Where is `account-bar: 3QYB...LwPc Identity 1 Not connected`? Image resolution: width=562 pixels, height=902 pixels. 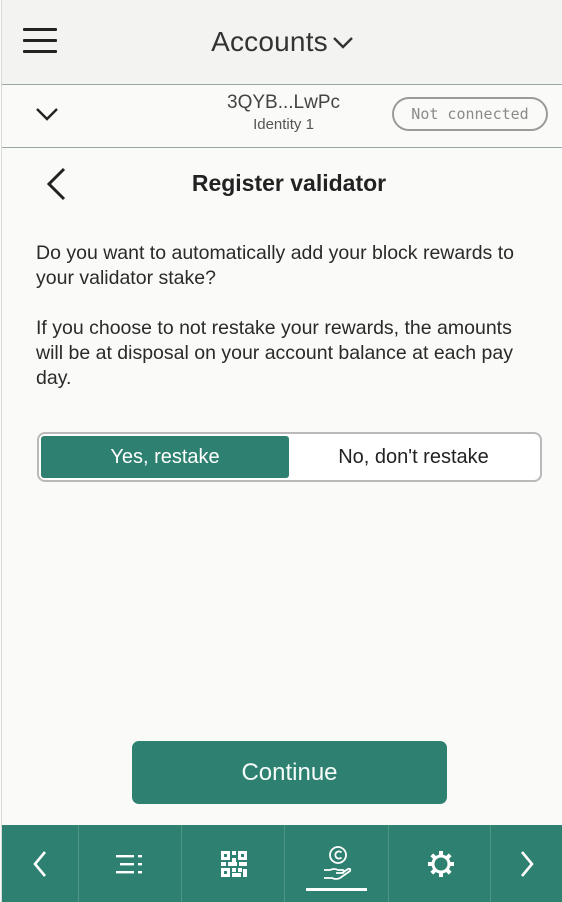
account-bar: 3QYB...LwPc Identity 1 Not connected is located at coordinates (282, 116).